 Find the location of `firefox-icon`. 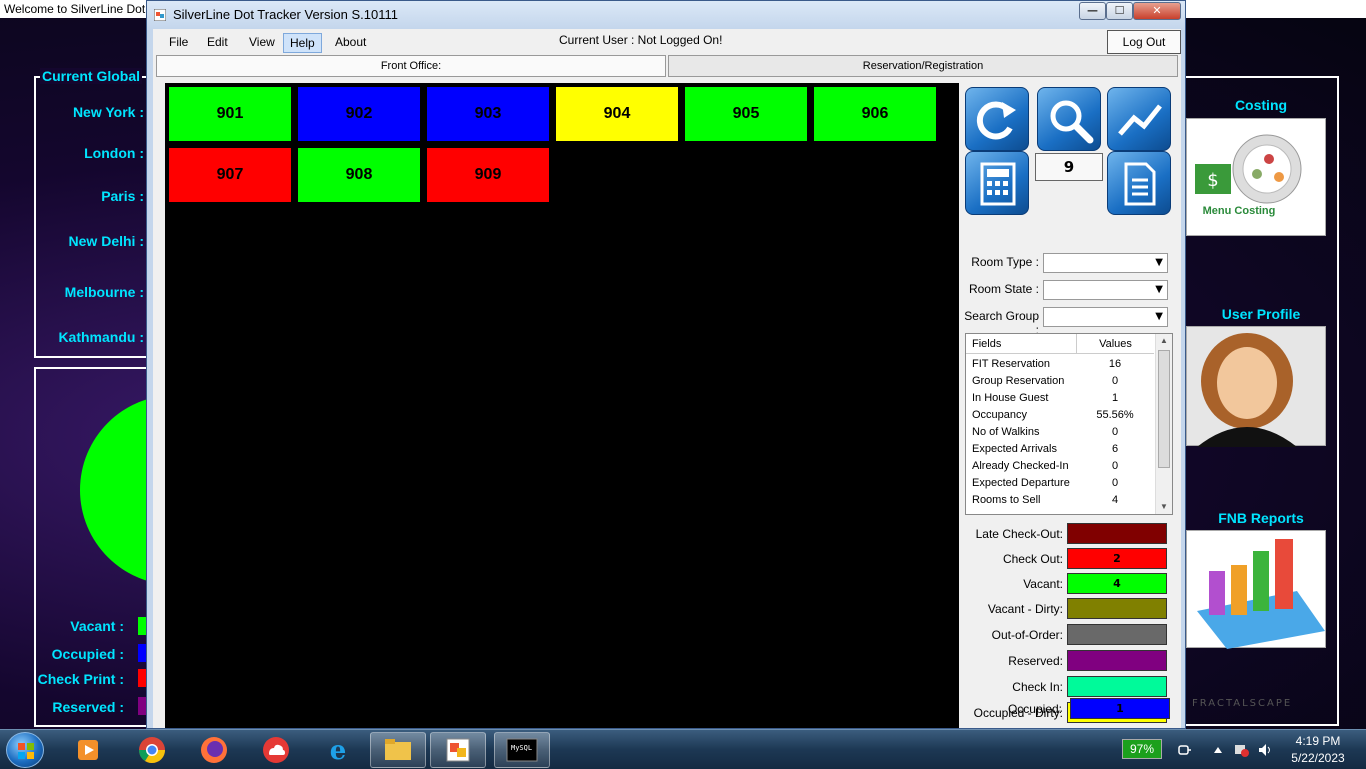

firefox-icon is located at coordinates (214, 750).